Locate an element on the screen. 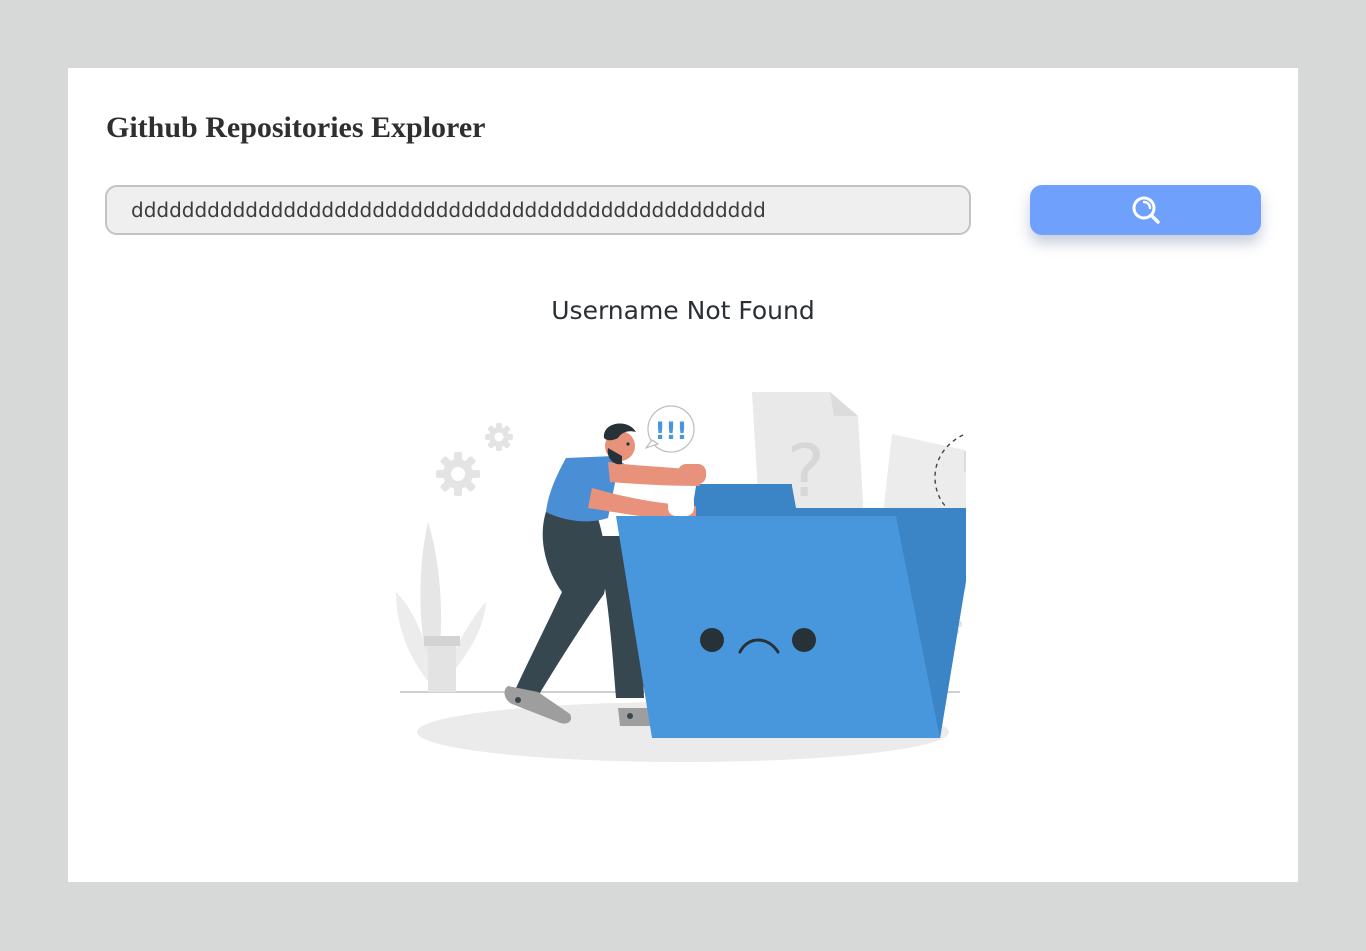  username-search-input is located at coordinates (538, 210).